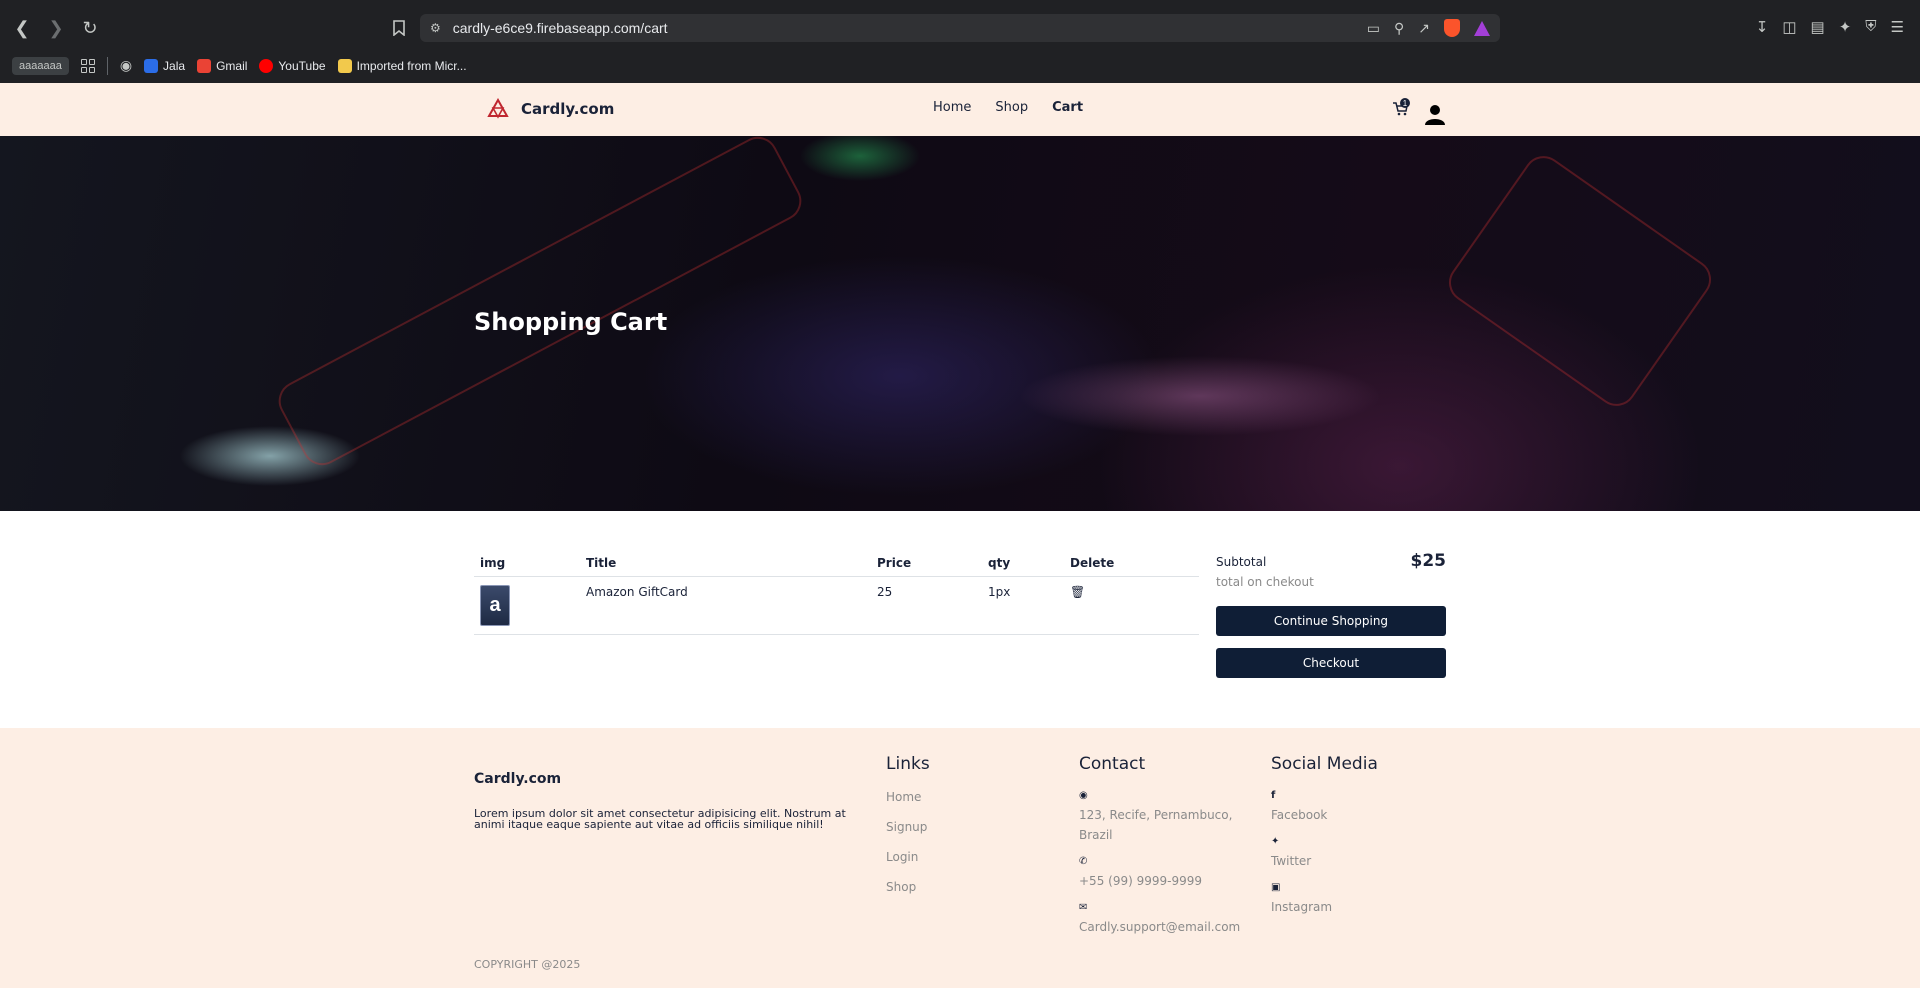 This screenshot has height=988, width=1920. Describe the element at coordinates (725, 605) in the screenshot. I see `cell-title: Amazon GiftCard` at that location.